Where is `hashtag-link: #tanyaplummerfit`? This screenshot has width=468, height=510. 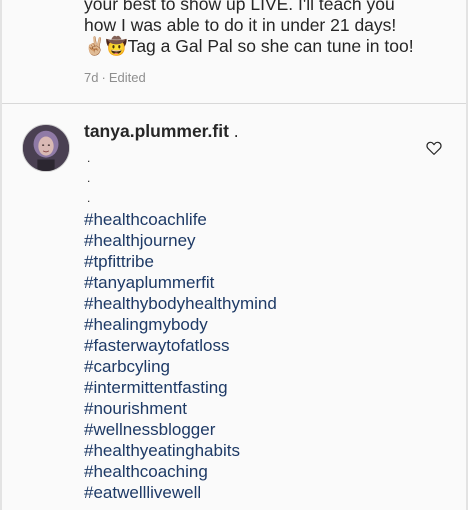
hashtag-link: #tanyaplummerfit is located at coordinates (180, 282).